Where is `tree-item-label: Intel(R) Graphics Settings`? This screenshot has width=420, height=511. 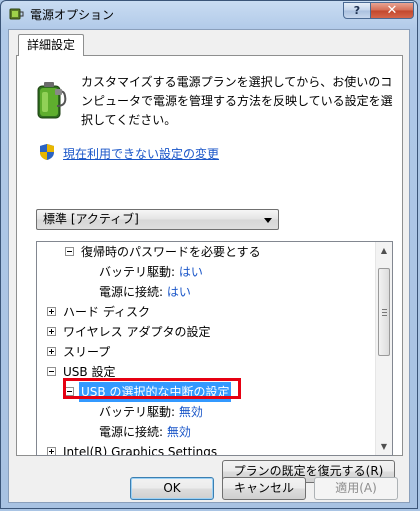 tree-item-label: Intel(R) Graphics Settings is located at coordinates (140, 450).